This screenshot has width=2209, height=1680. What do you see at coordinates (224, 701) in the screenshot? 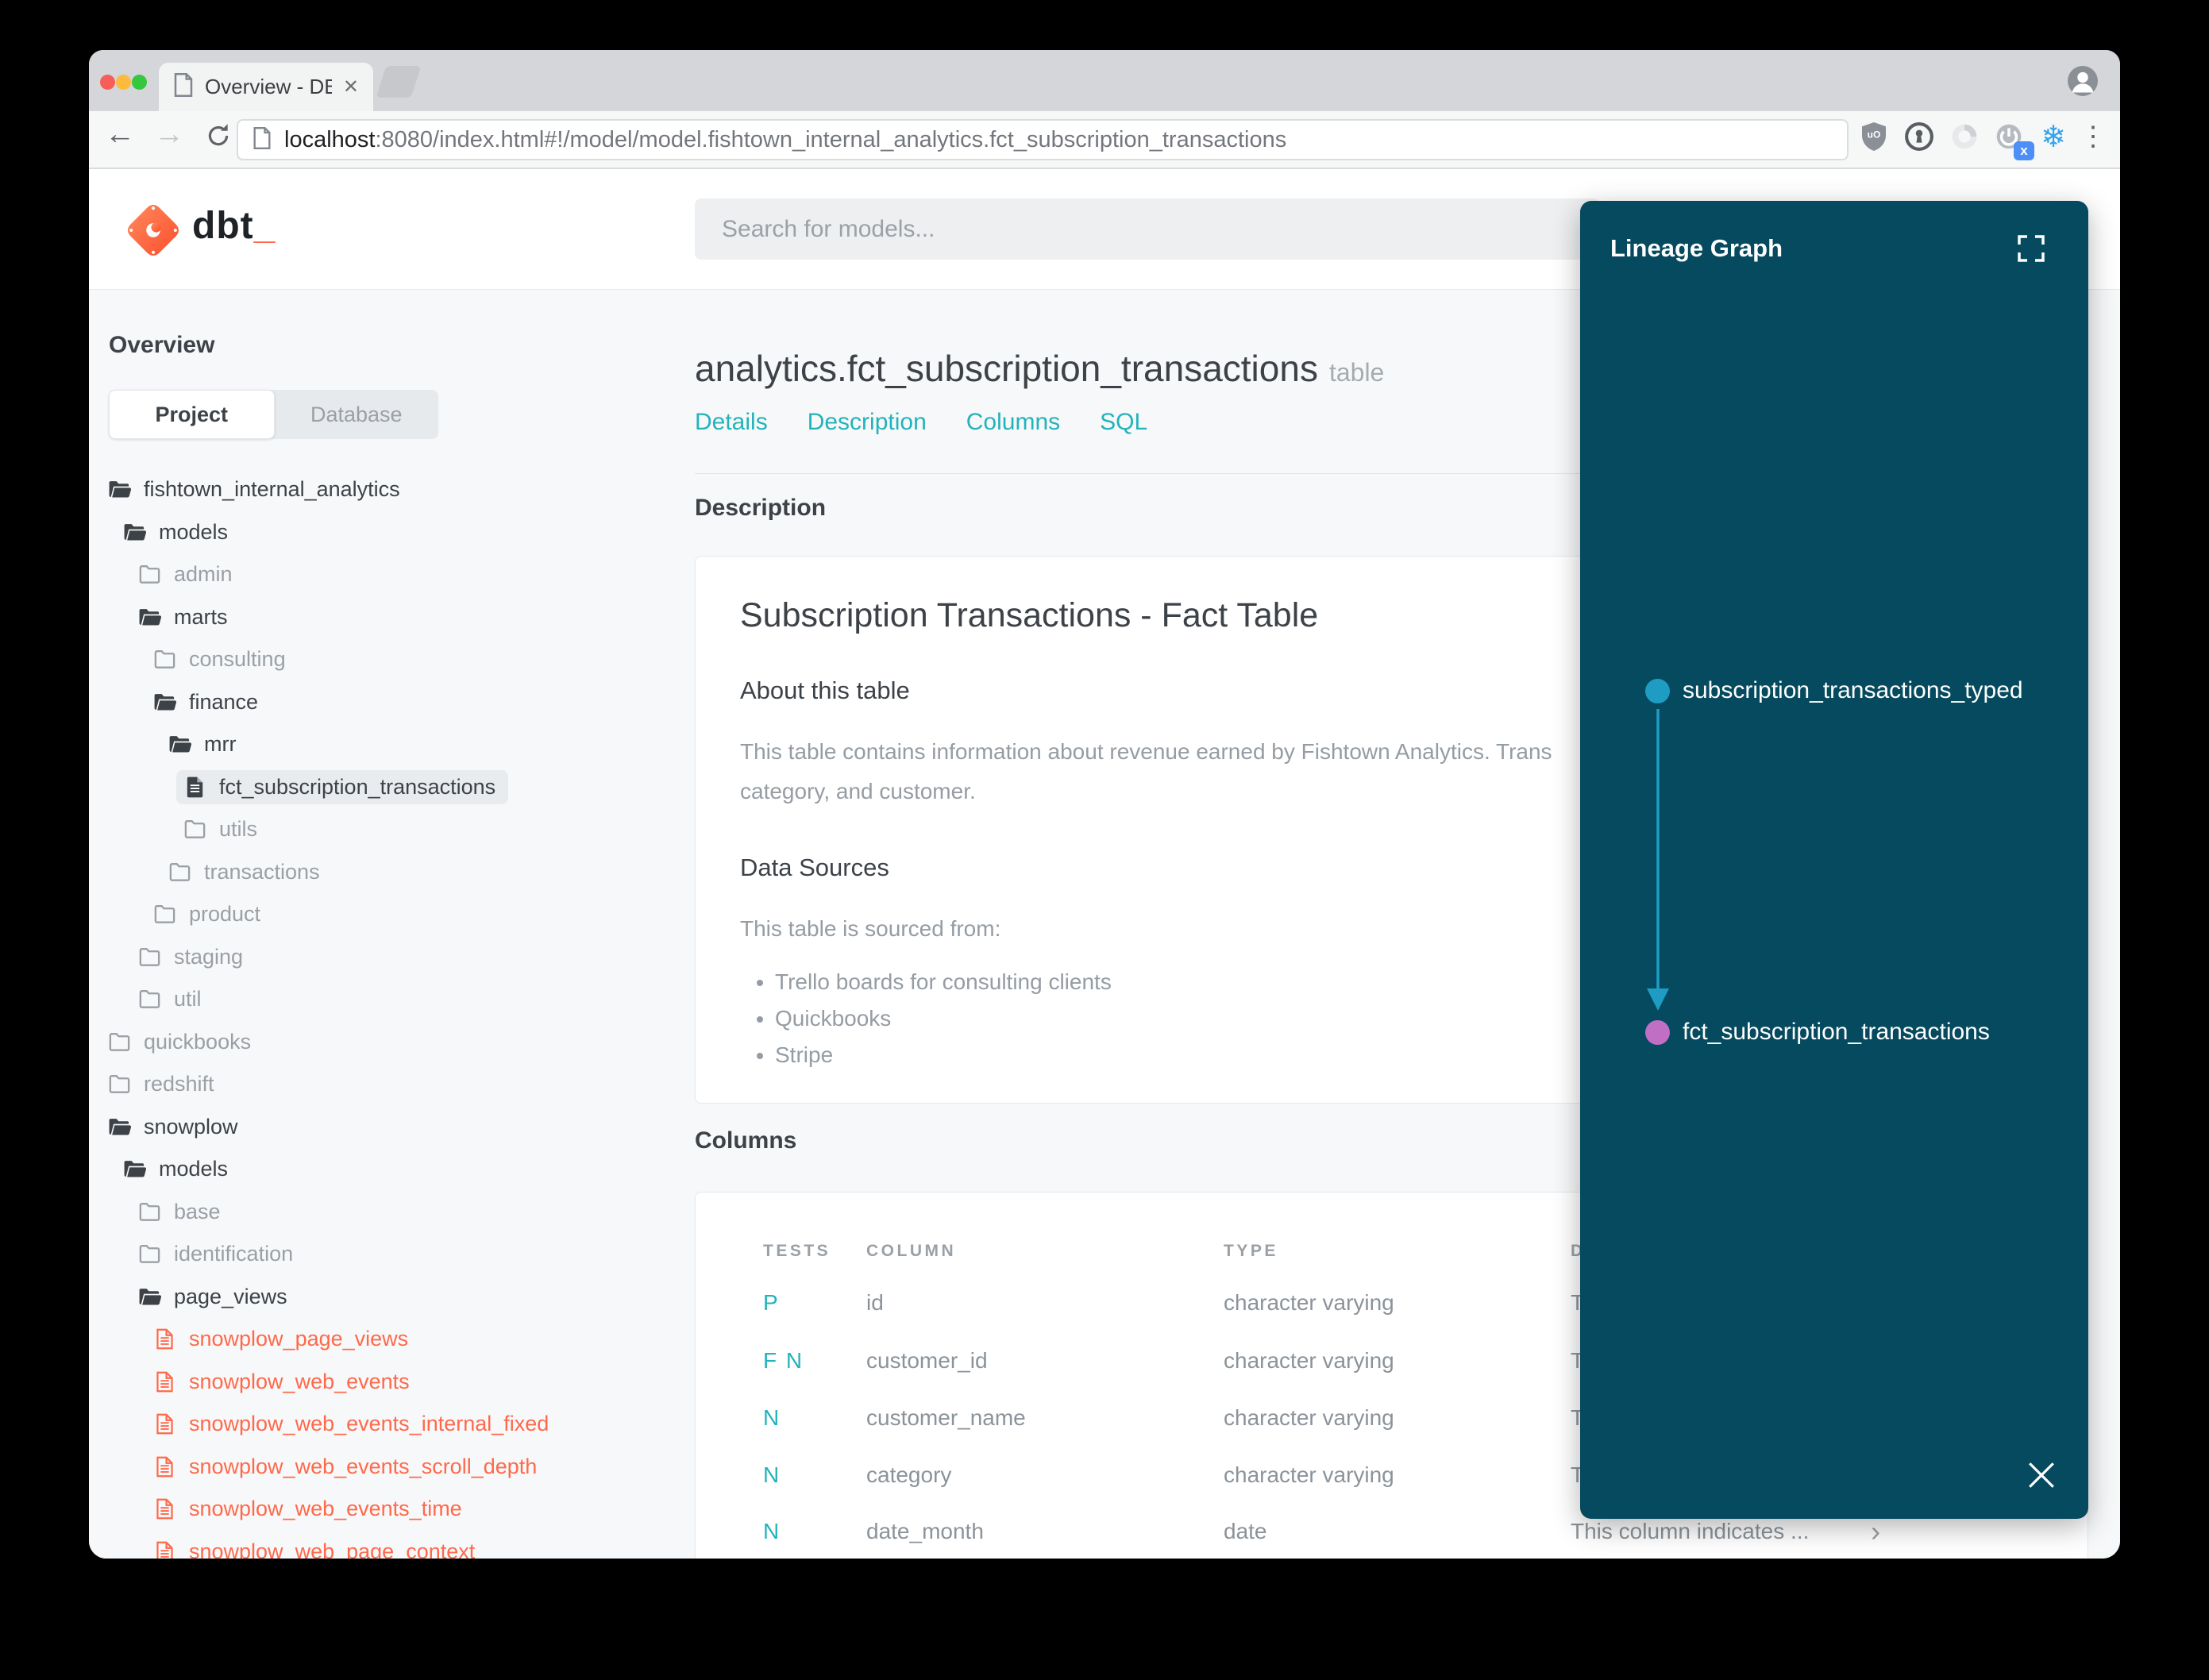
I see `tree-item-label: finance` at bounding box center [224, 701].